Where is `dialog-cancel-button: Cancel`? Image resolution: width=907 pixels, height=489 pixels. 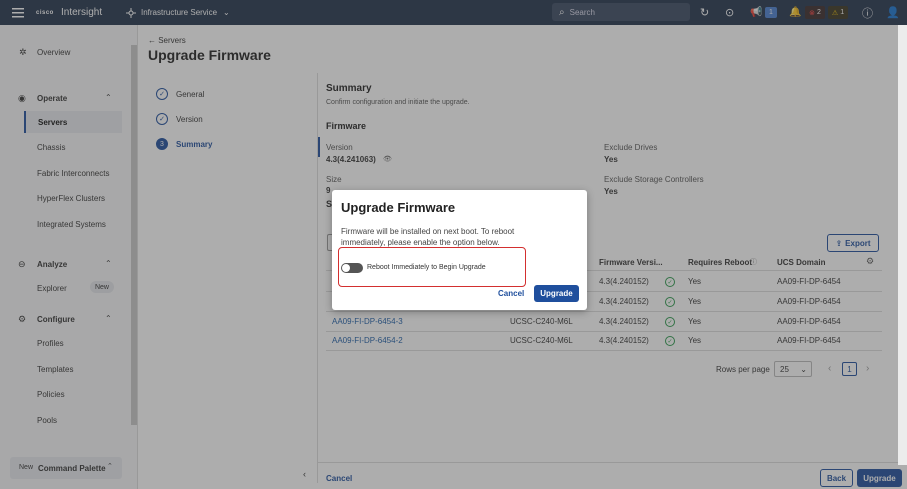 dialog-cancel-button: Cancel is located at coordinates (511, 293).